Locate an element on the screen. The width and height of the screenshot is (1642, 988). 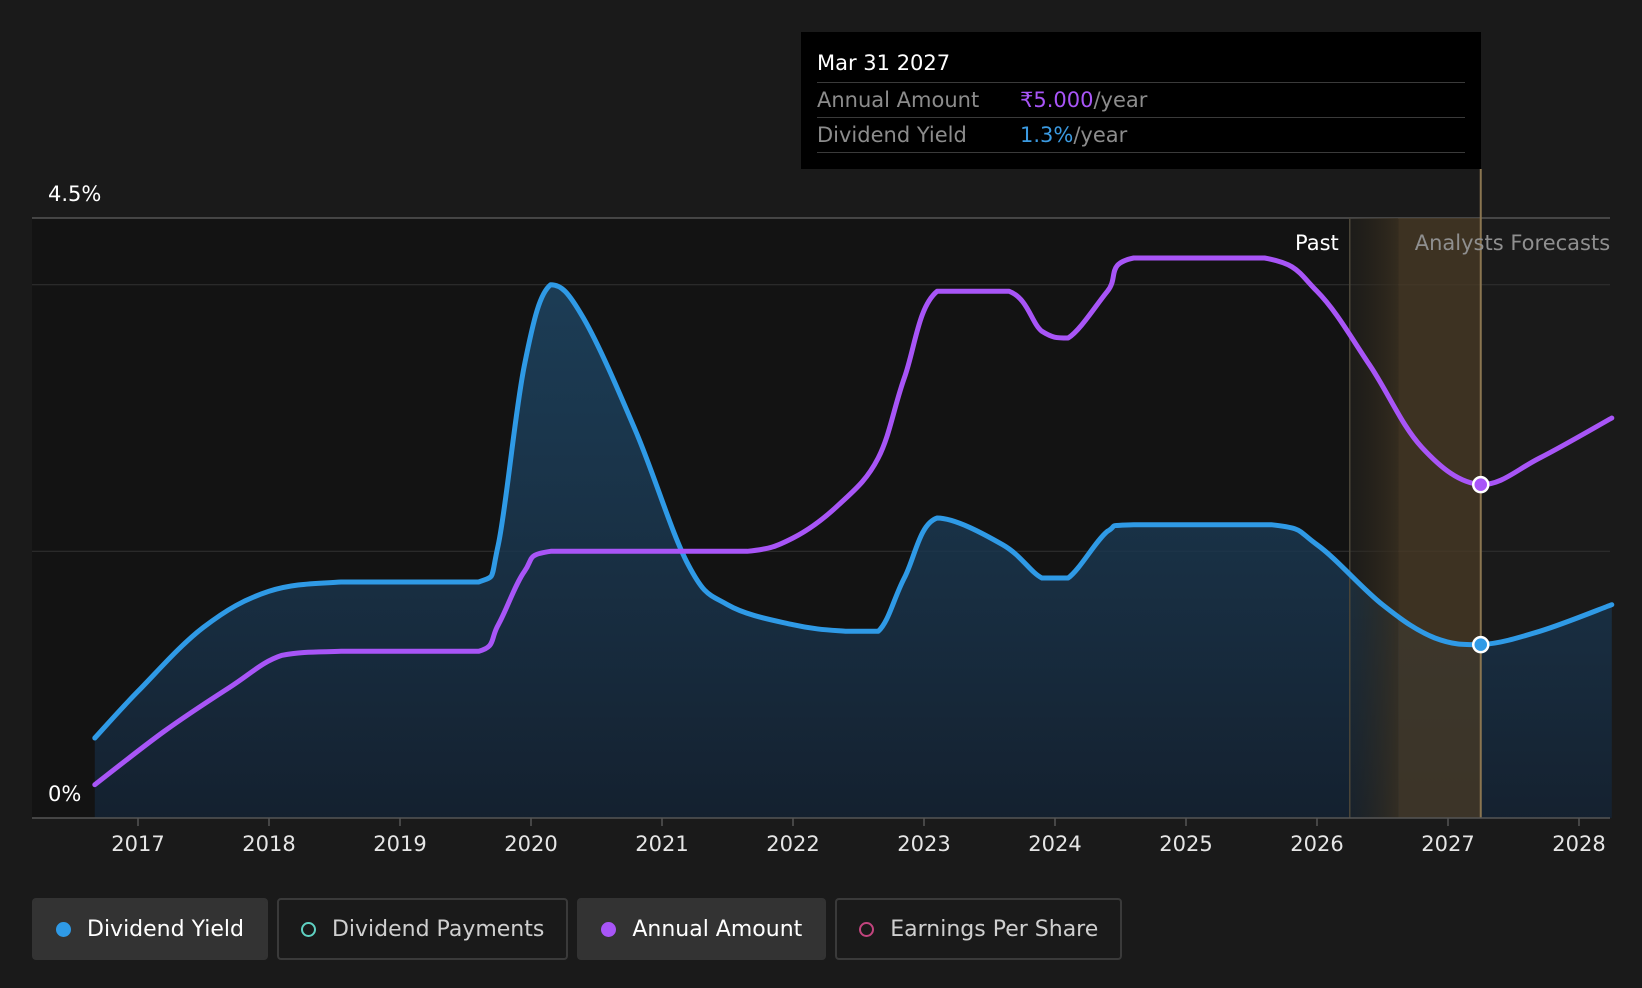
x-tick-label: 2021 is located at coordinates (661, 844).